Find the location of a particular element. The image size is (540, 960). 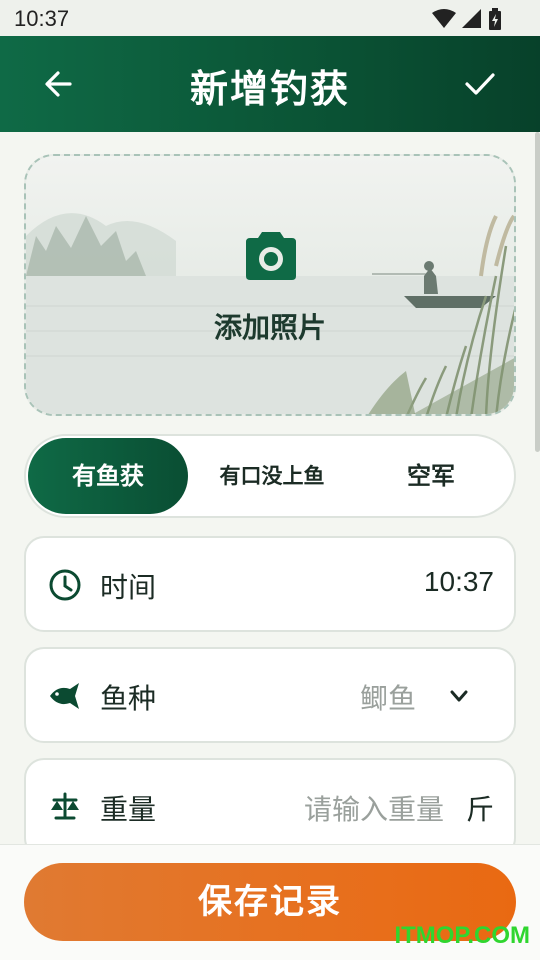

bottom-bar: 保存记录 ITMOP.COM is located at coordinates (270, 902).